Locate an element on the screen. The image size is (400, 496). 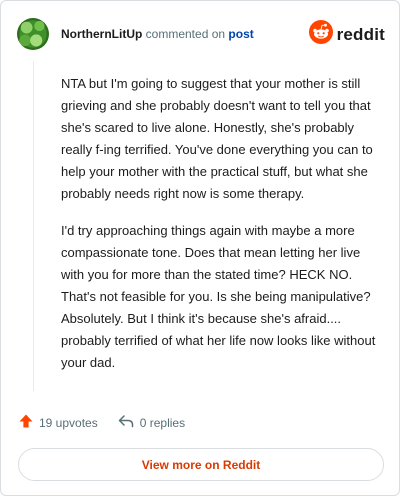
reddit-wordmark: reddit is located at coordinates (360, 34).